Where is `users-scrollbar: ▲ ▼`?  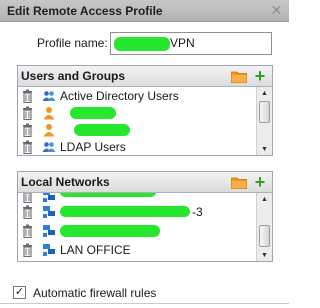 users-scrollbar: ▲ ▼ is located at coordinates (264, 121).